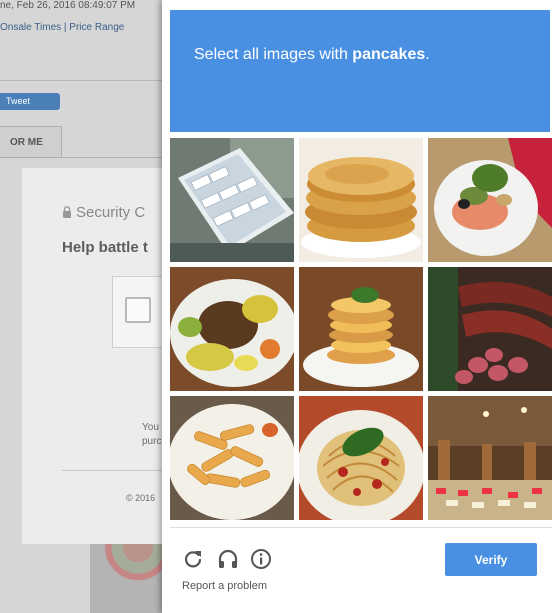 This screenshot has width=556, height=613. Describe the element at coordinates (427, 54) in the screenshot. I see `prompt-suffix: .` at that location.